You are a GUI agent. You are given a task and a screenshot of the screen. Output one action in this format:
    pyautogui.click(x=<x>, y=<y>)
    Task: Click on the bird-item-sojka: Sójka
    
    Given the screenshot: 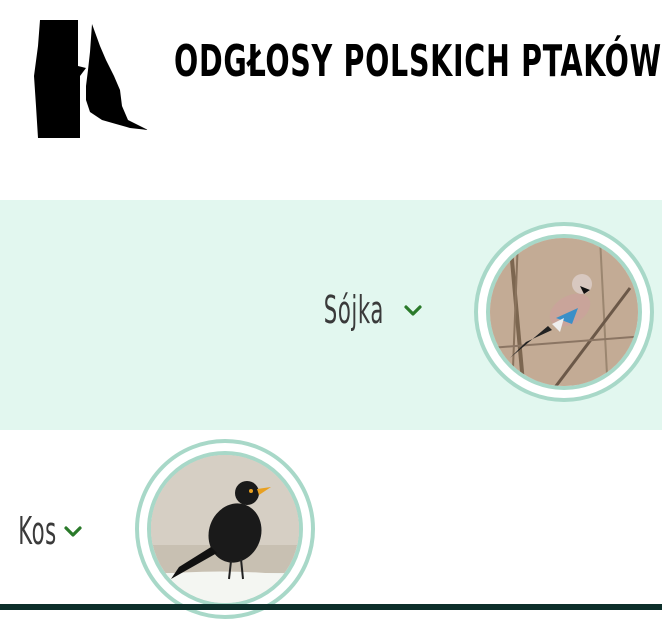 What is the action you would take?
    pyautogui.click(x=343, y=310)
    